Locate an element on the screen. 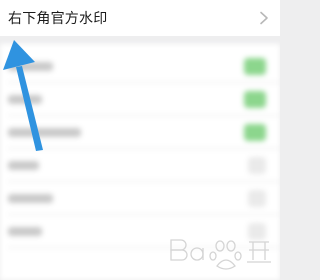 The height and width of the screenshot is (280, 320). chevron-right-icon is located at coordinates (264, 18).